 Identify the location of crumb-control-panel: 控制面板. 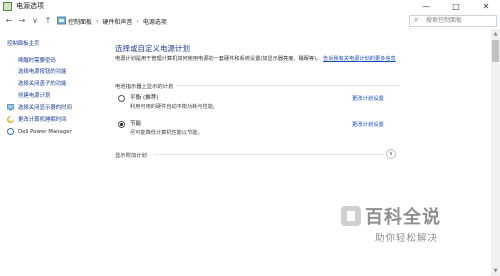
(80, 21).